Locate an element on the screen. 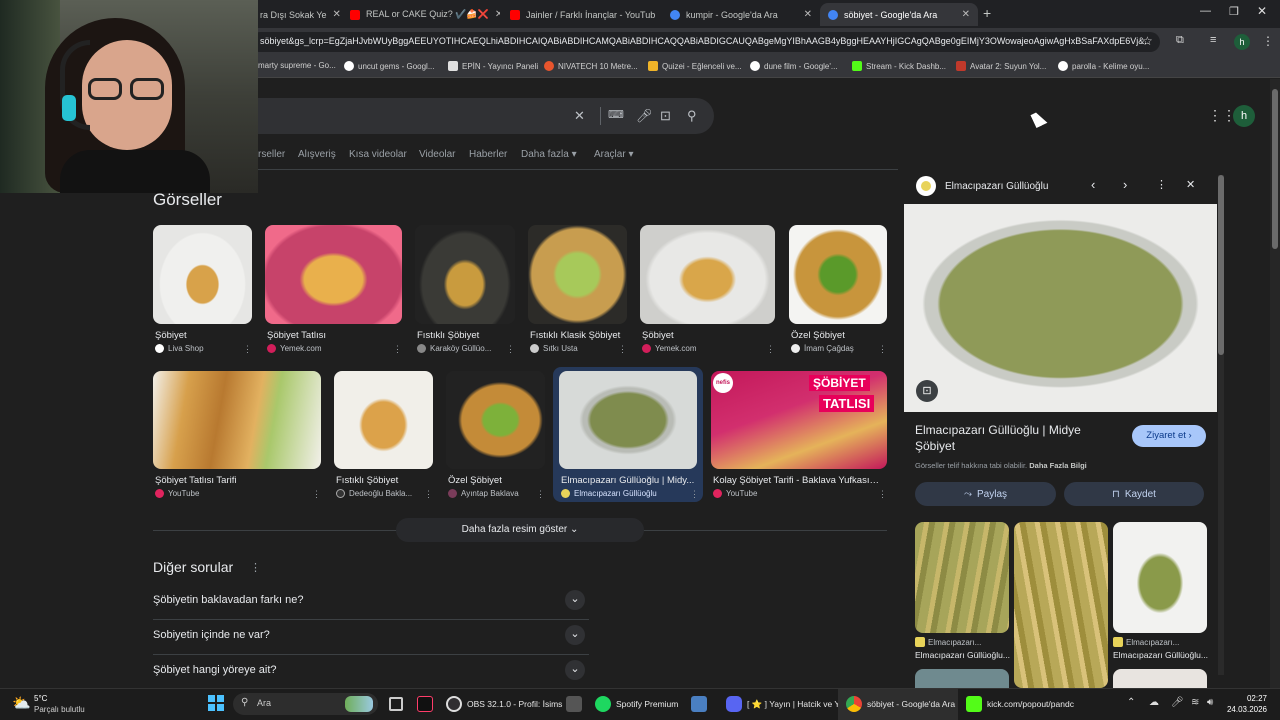 This screenshot has height=720, width=1280. image-caption: Şöbiyet Tatlısı Tarifi is located at coordinates (238, 480).